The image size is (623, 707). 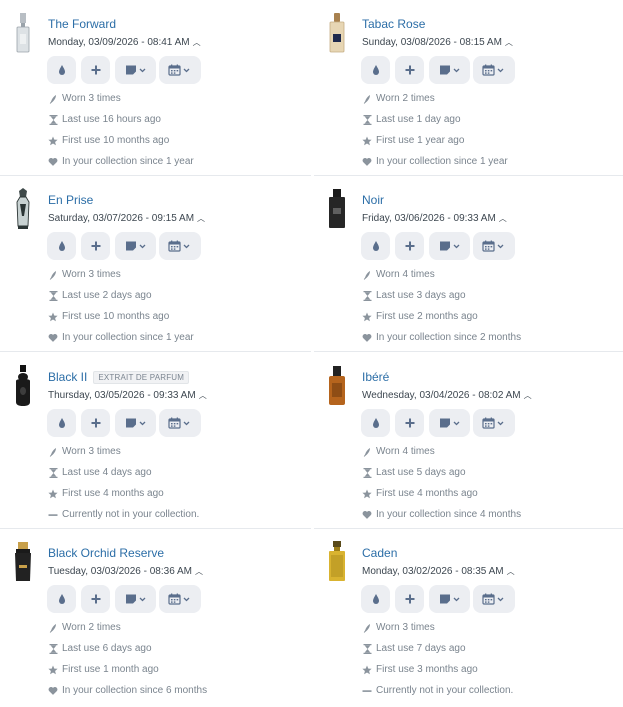 What do you see at coordinates (420, 316) in the screenshot?
I see `first-use: First use 2 months ago` at bounding box center [420, 316].